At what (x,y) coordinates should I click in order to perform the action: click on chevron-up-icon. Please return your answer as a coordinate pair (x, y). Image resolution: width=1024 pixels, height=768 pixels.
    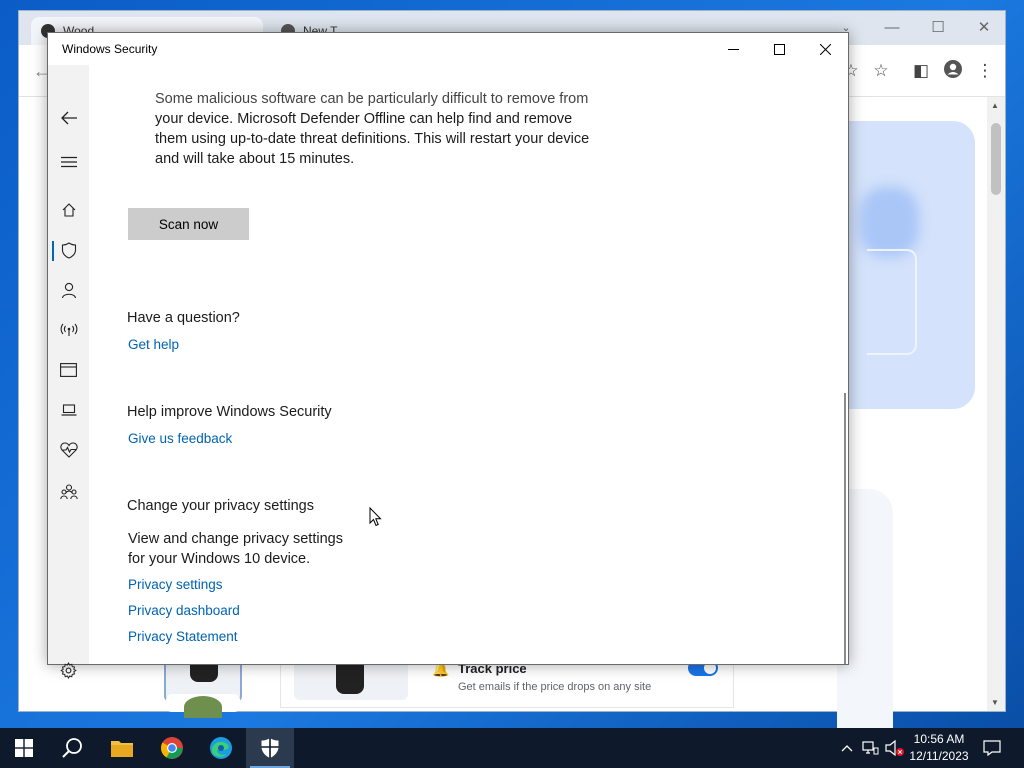
    Looking at the image, I should click on (847, 748).